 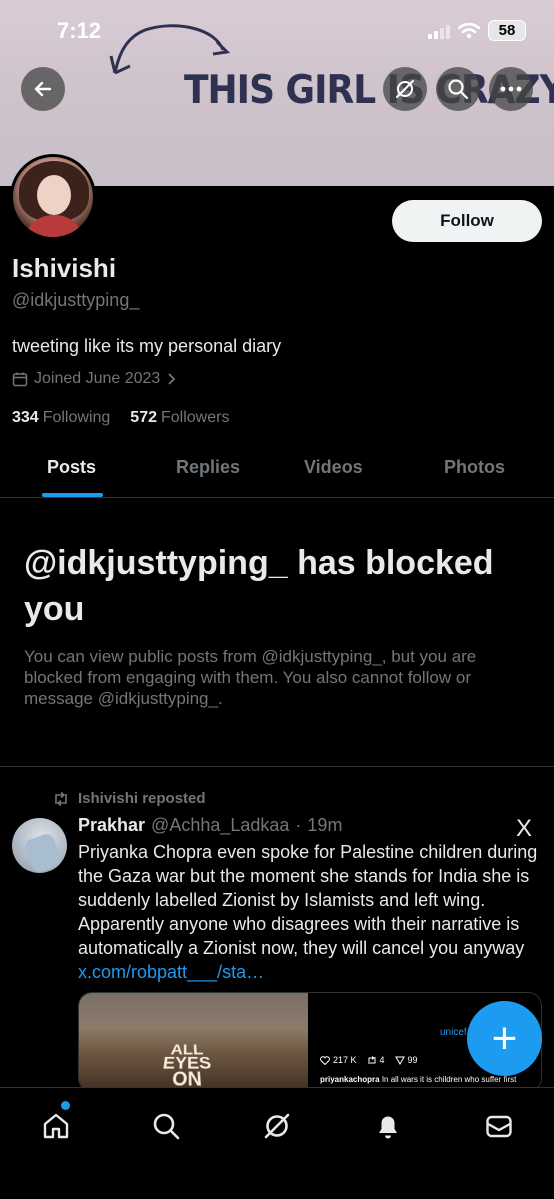 I want to click on divider, so click(x=277, y=766).